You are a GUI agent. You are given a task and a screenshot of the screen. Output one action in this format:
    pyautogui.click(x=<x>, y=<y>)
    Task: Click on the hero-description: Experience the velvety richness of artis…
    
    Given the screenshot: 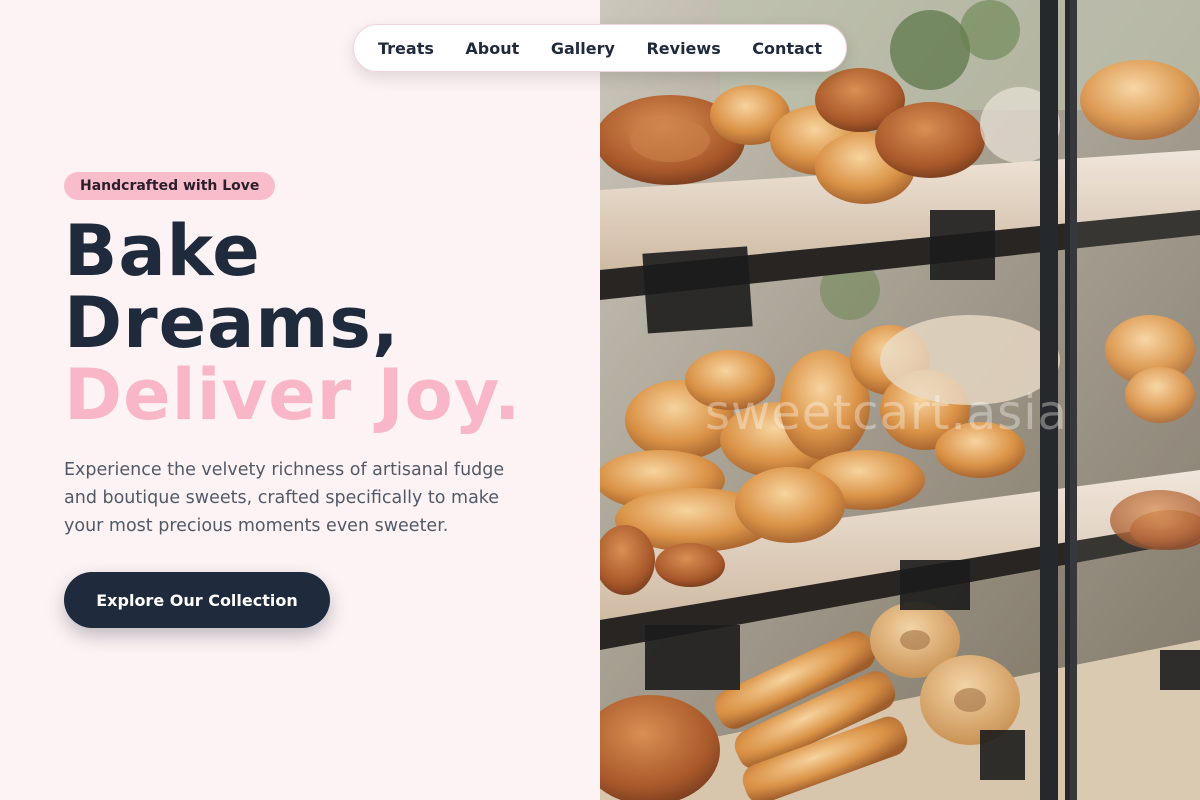 What is the action you would take?
    pyautogui.click(x=284, y=498)
    